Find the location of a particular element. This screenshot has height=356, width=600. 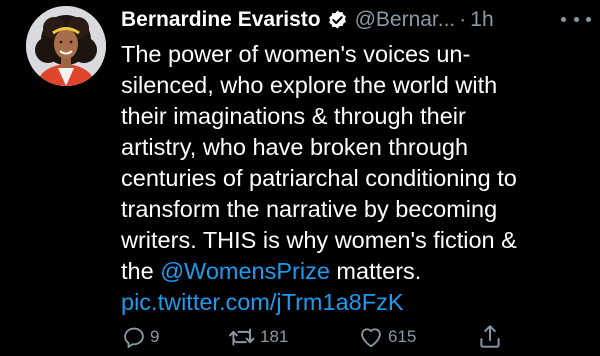

author-name: Bernardine Evaristo is located at coordinates (221, 20).